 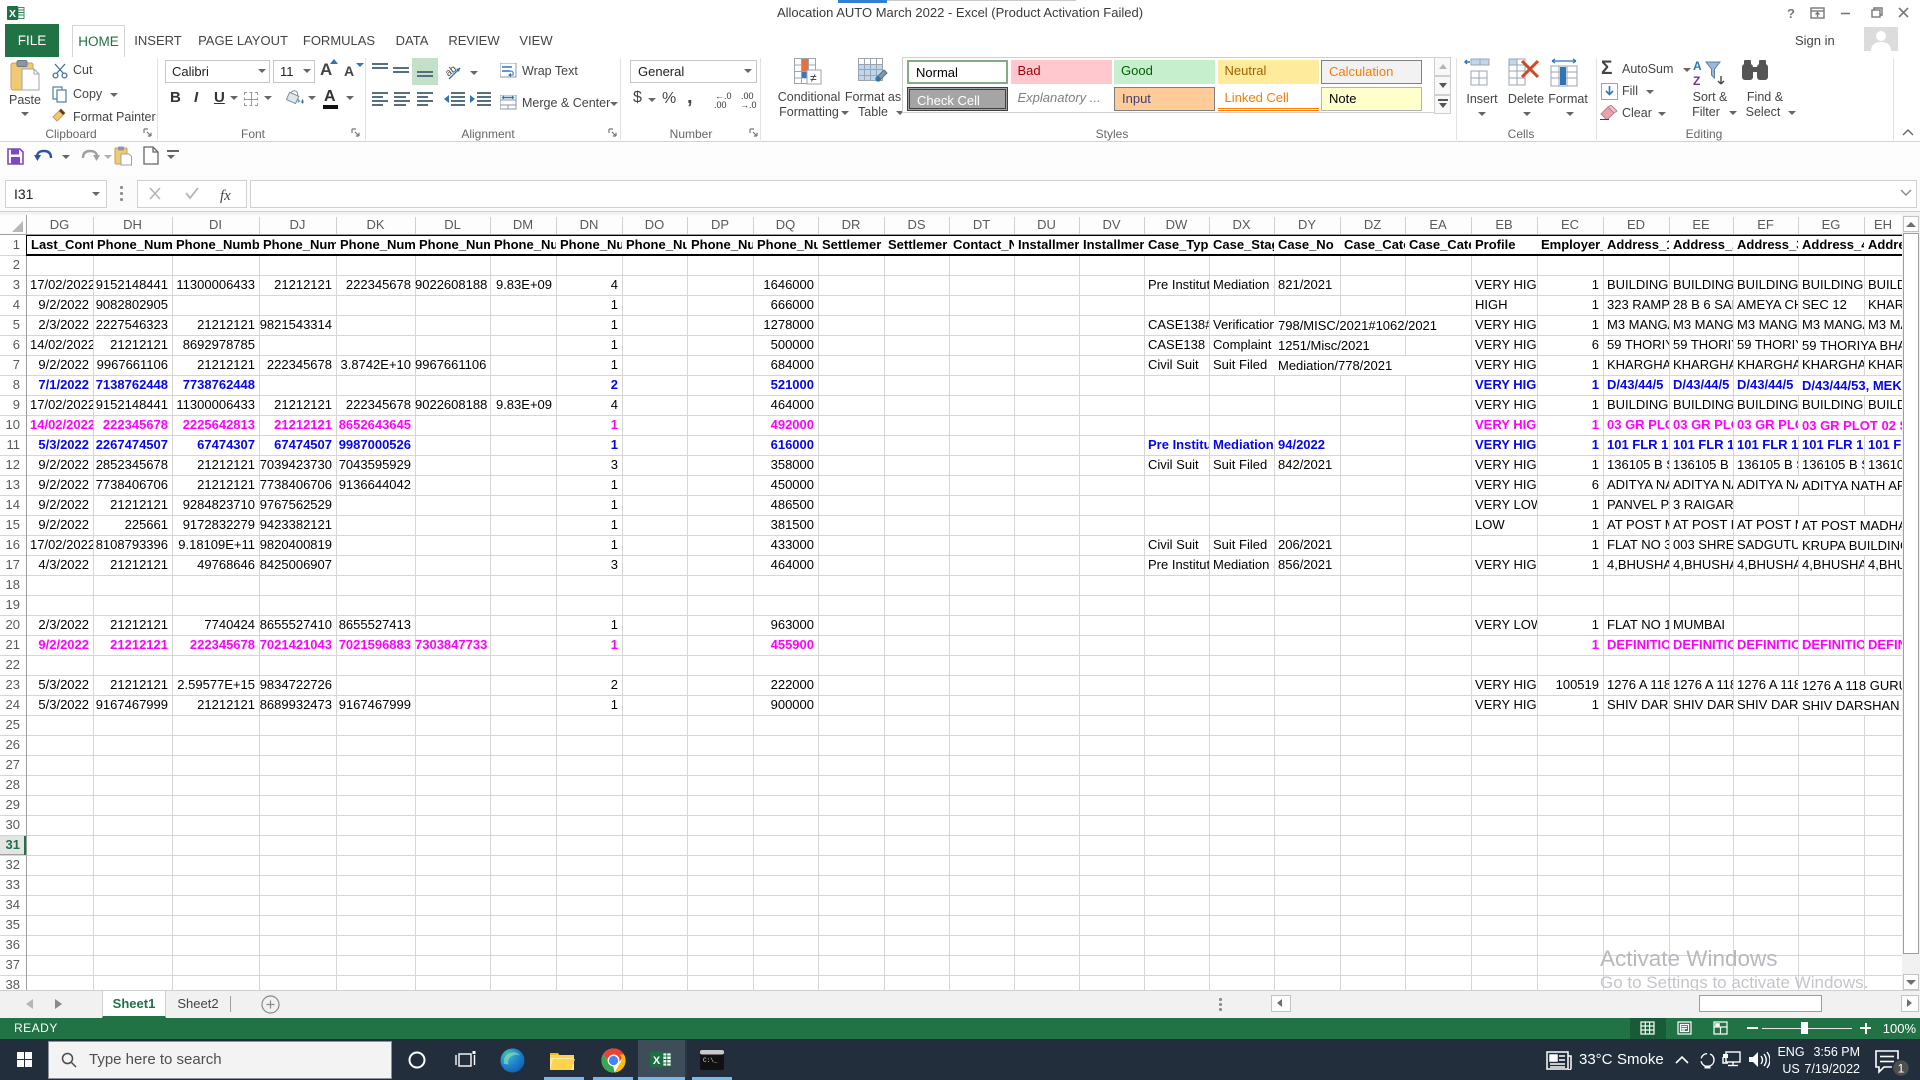 What do you see at coordinates (225, 195) in the screenshot?
I see `svg-text: fx` at bounding box center [225, 195].